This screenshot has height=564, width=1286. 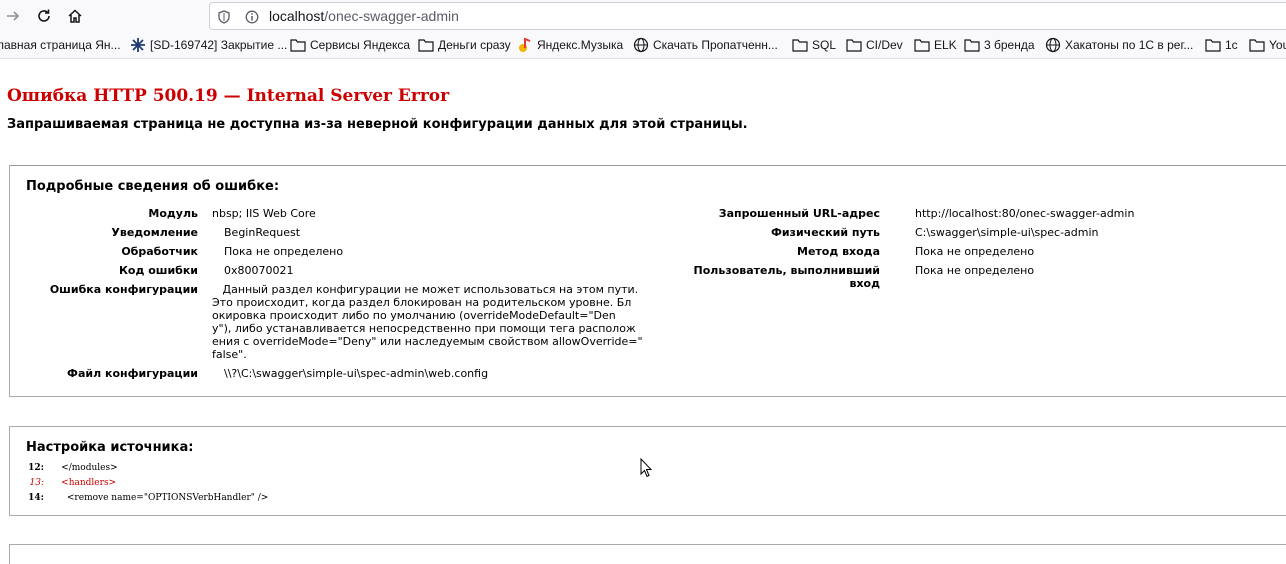 I want to click on bookmark-label: Деньги сразу, so click(x=474, y=45).